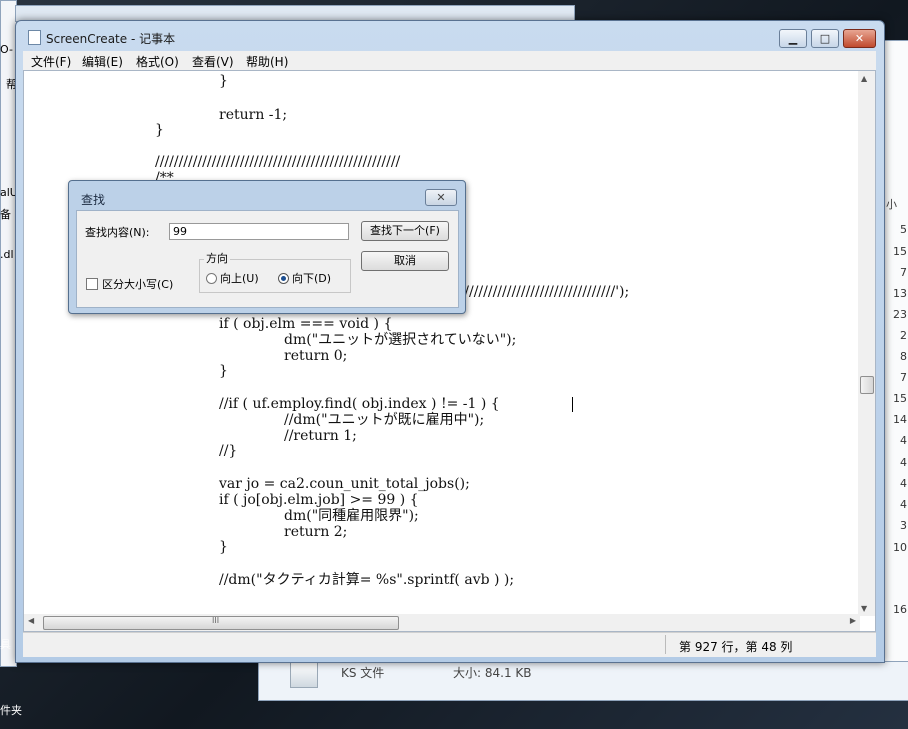  Describe the element at coordinates (92, 284) in the screenshot. I see `match-case-box` at that location.